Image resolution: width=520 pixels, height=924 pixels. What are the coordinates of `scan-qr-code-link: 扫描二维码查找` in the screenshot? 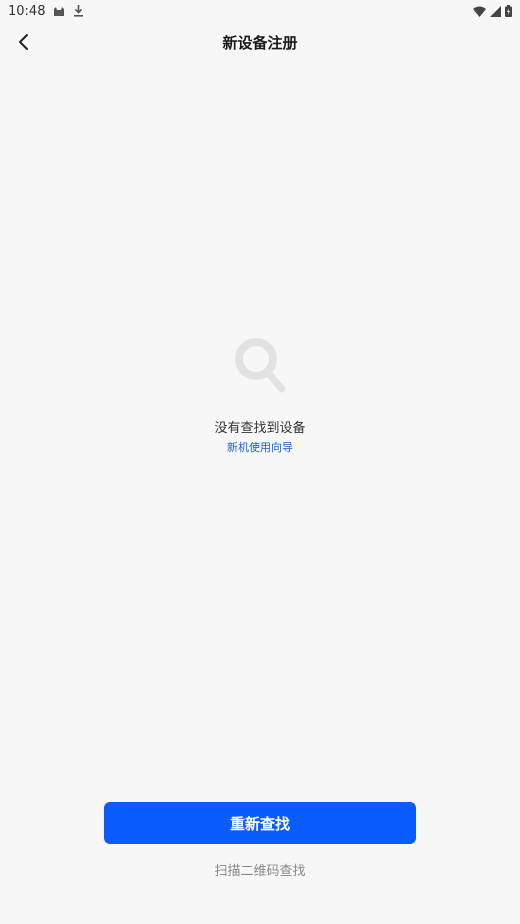 It's located at (260, 869).